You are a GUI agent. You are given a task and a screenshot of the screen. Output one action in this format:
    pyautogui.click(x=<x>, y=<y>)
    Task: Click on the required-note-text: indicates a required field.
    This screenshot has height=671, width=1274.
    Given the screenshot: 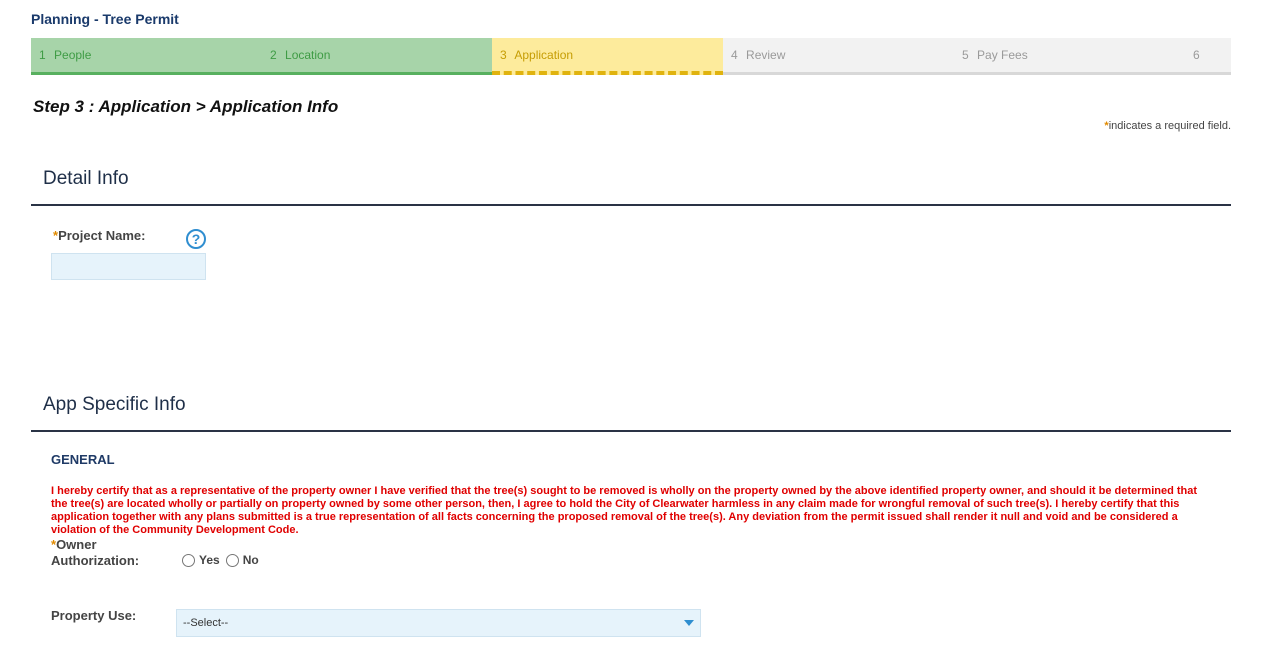 What is the action you would take?
    pyautogui.click(x=1169, y=126)
    